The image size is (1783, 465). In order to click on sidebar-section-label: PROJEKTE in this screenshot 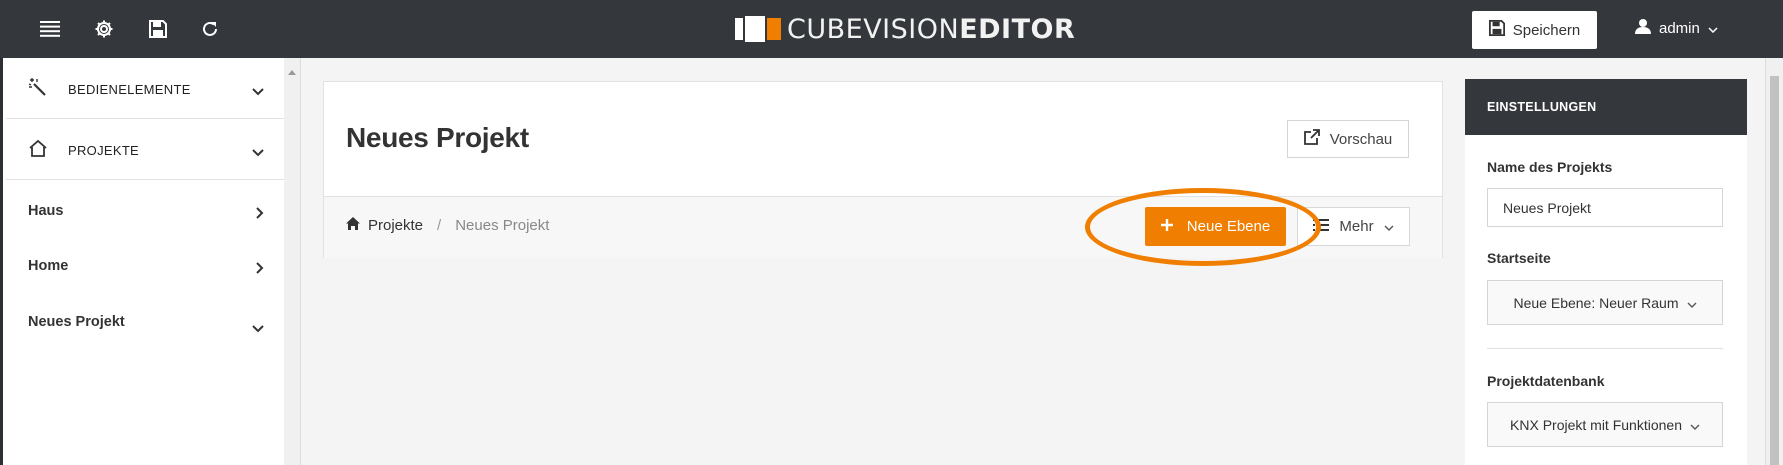, I will do `click(104, 150)`.